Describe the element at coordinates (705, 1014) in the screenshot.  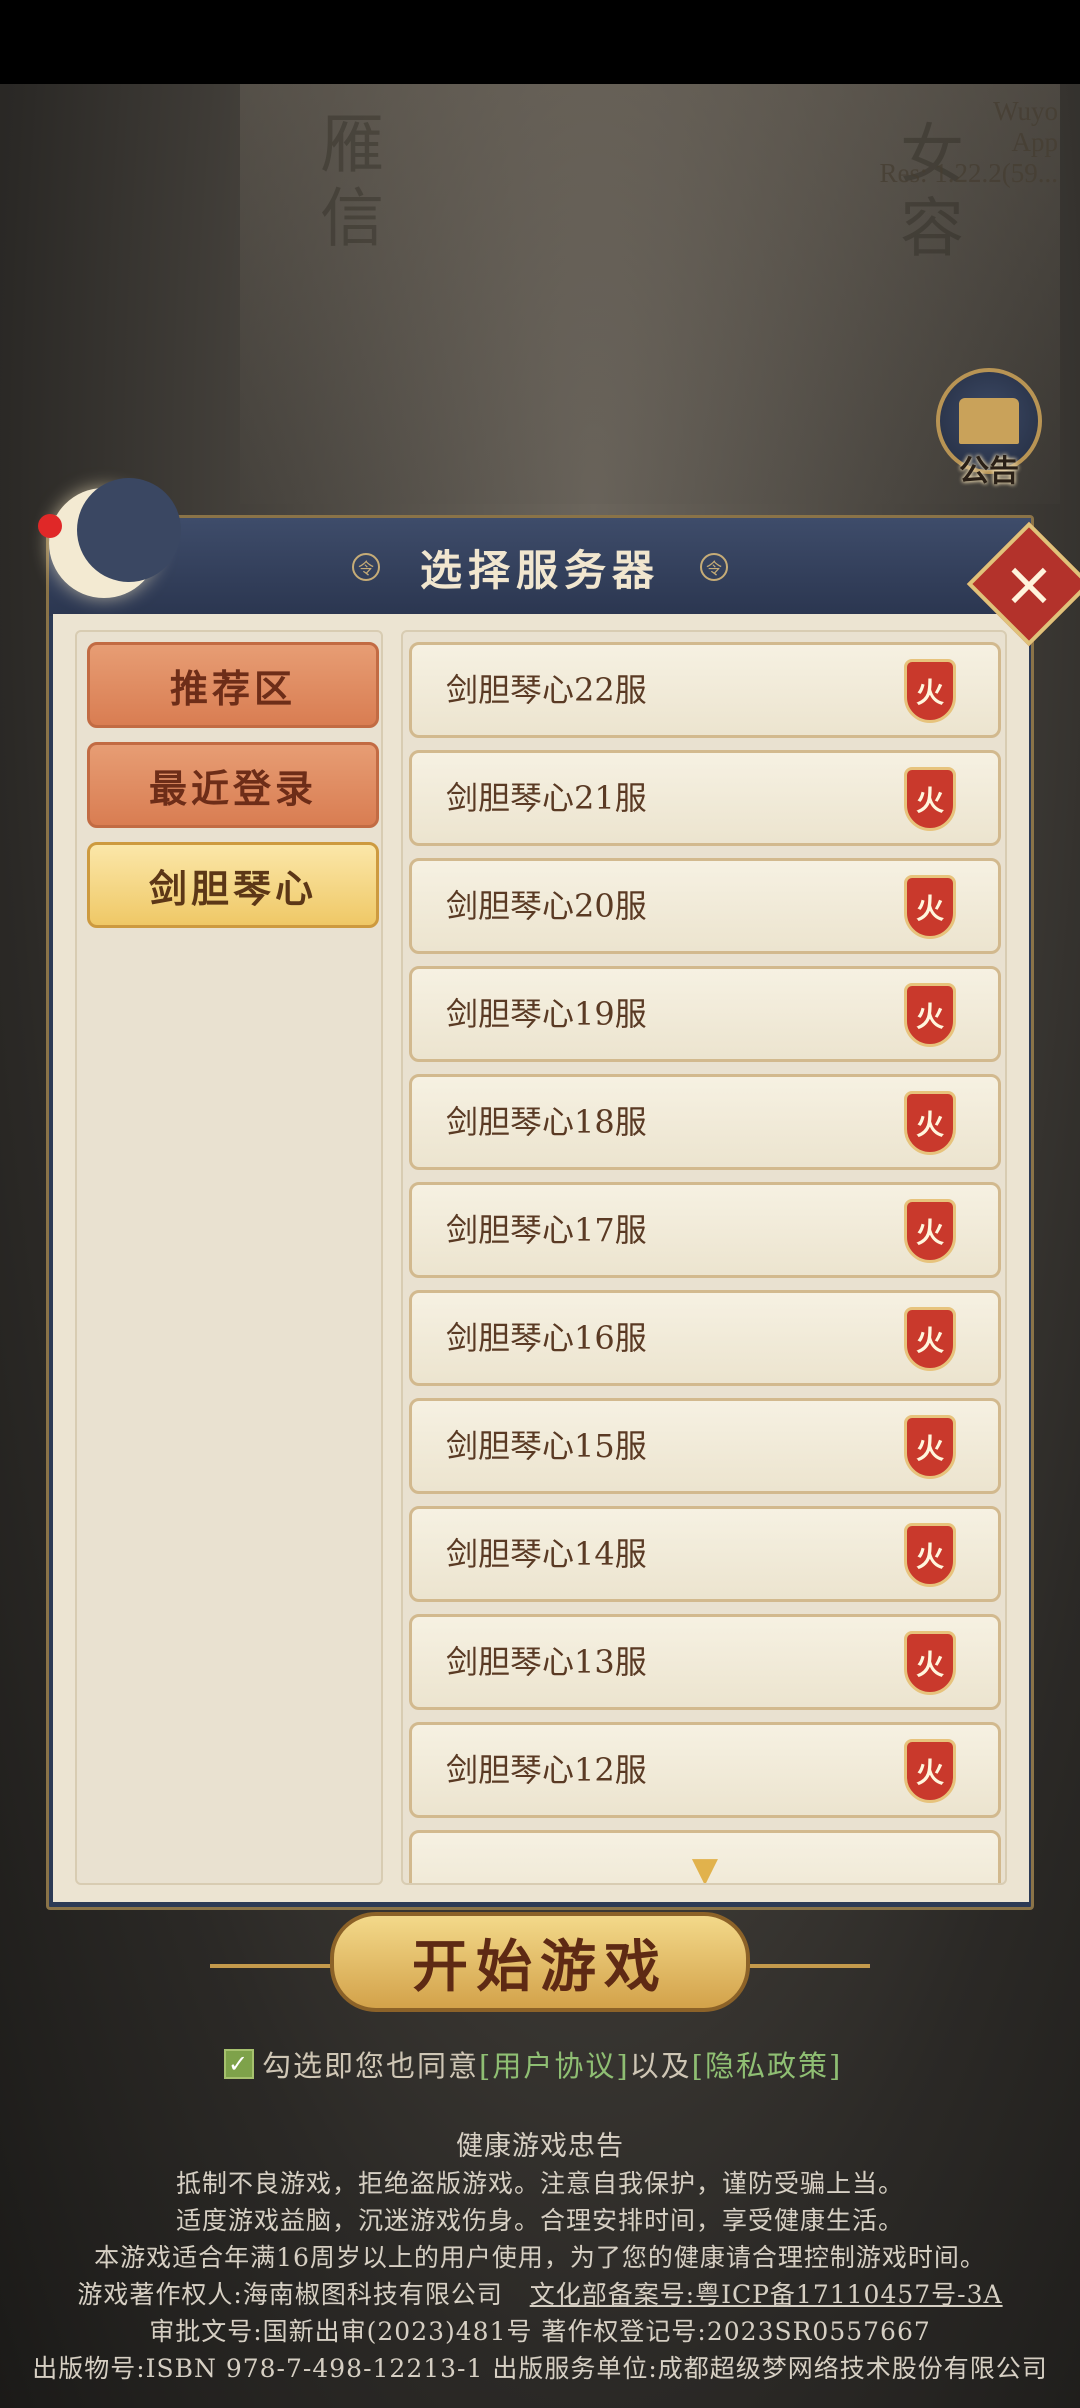
I see `server-item: 剑胆琴心19服 火` at that location.